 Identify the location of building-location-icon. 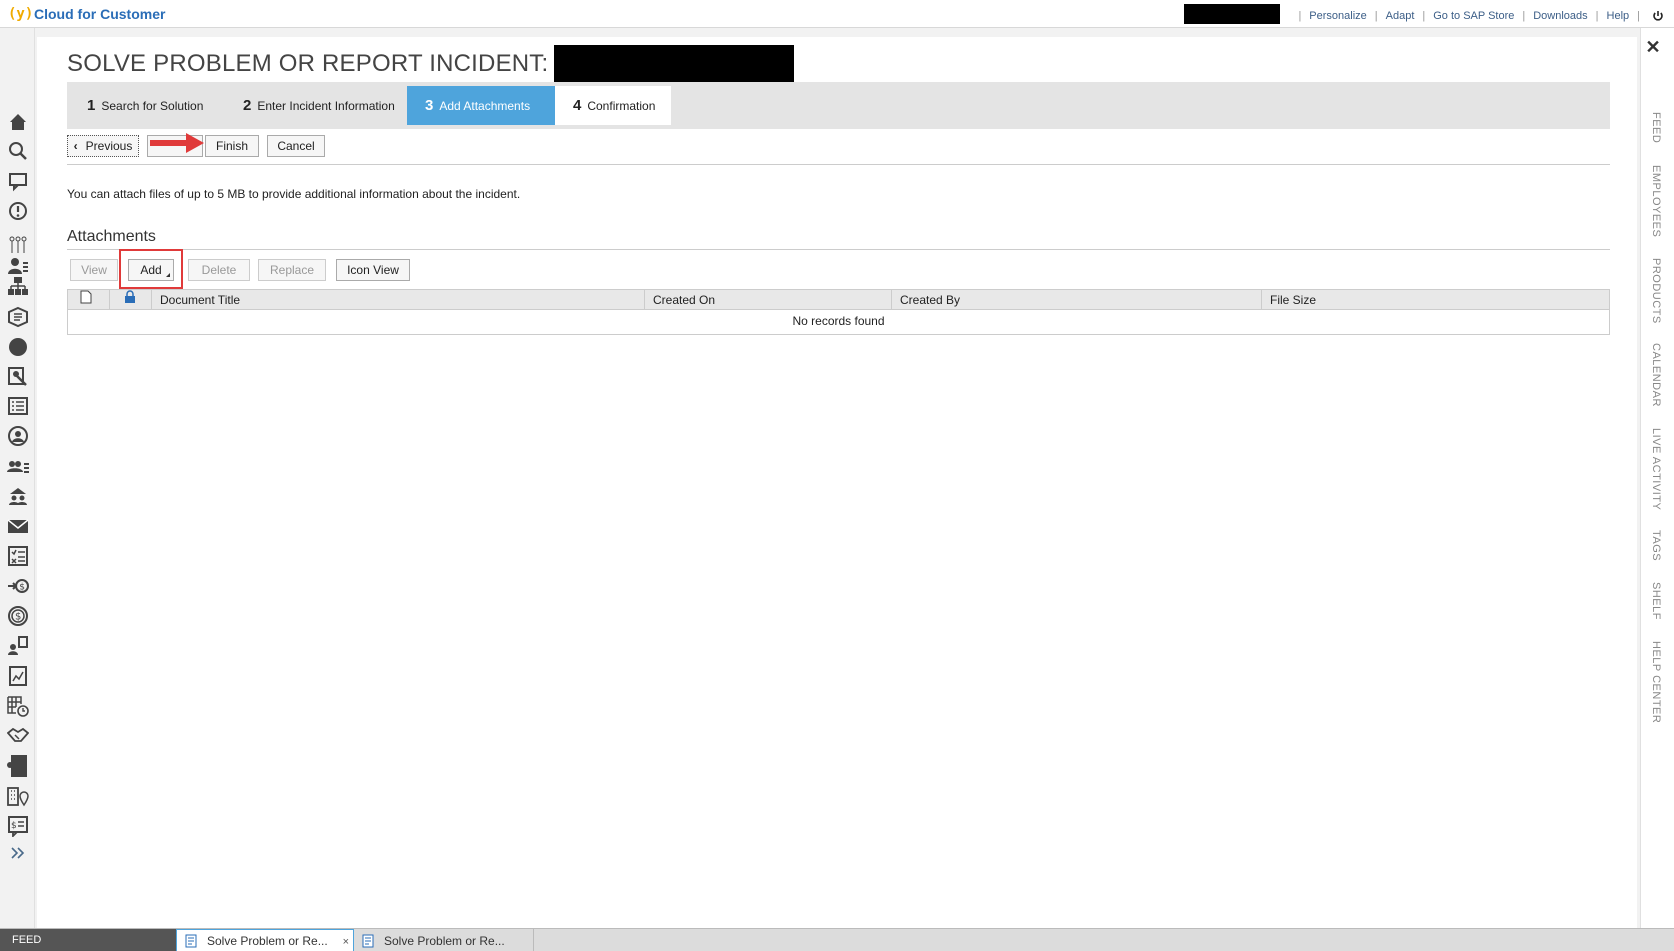
(18, 796).